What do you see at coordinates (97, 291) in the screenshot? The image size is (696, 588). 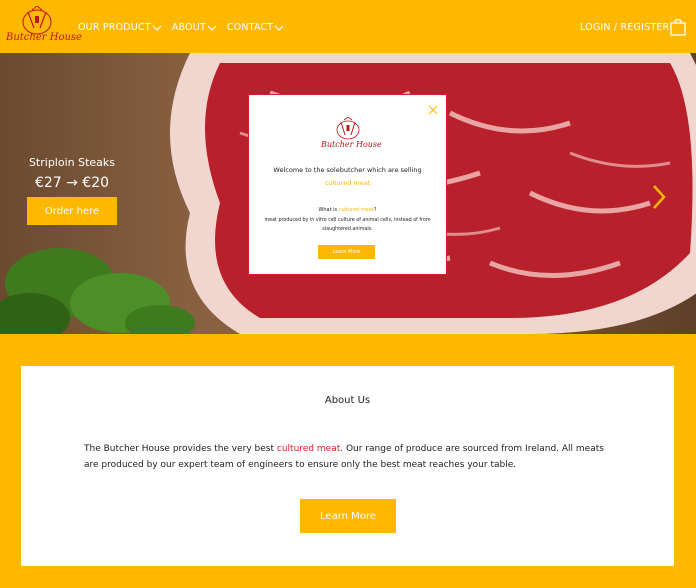 I see `parsley-image` at bounding box center [97, 291].